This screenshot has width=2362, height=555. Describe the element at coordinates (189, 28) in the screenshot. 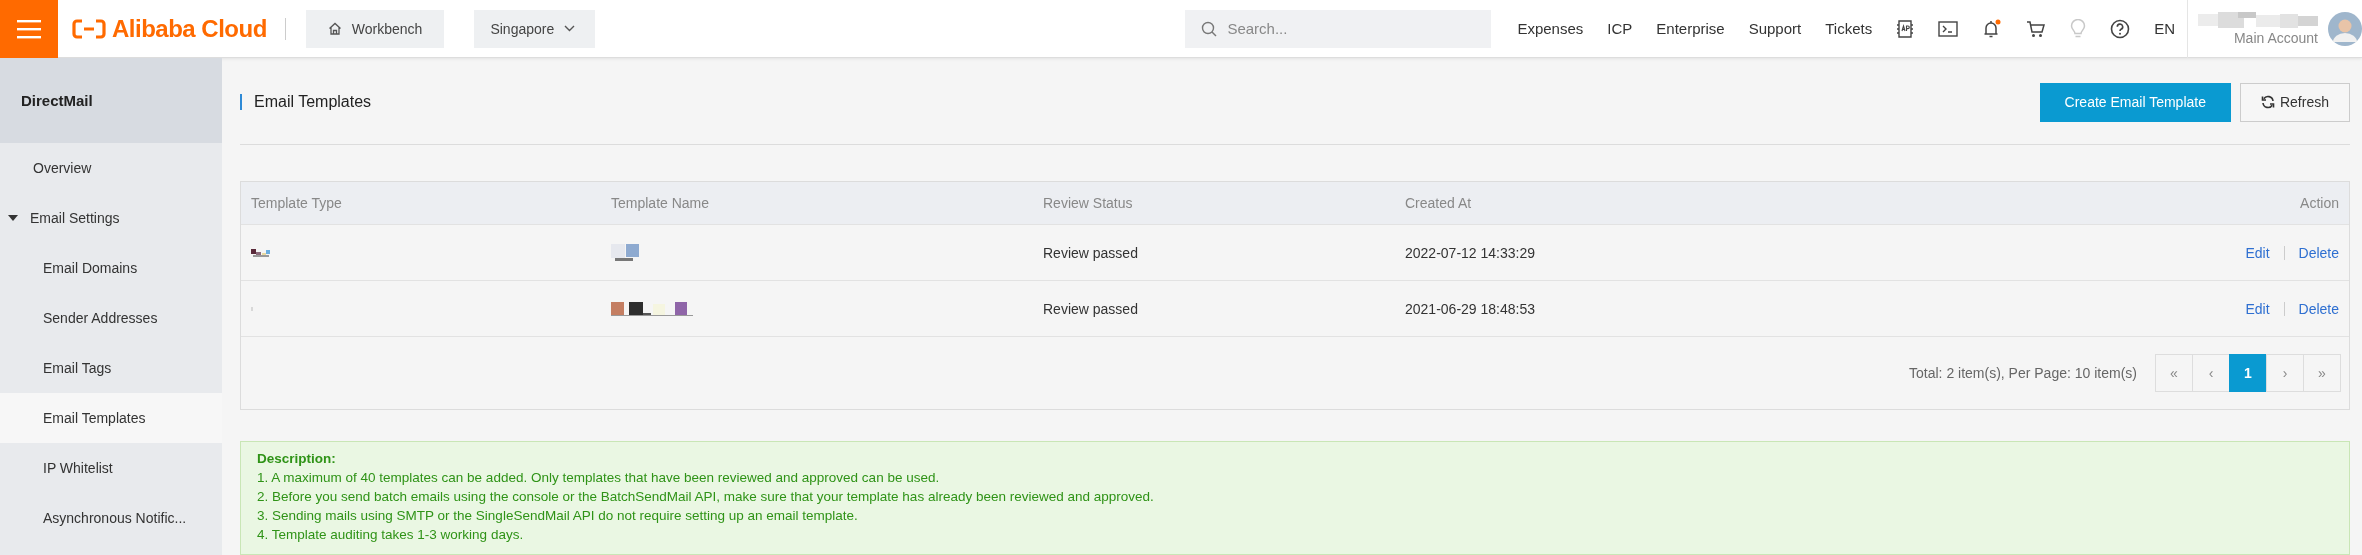

I see `logo-text: Alibaba Cloud` at that location.